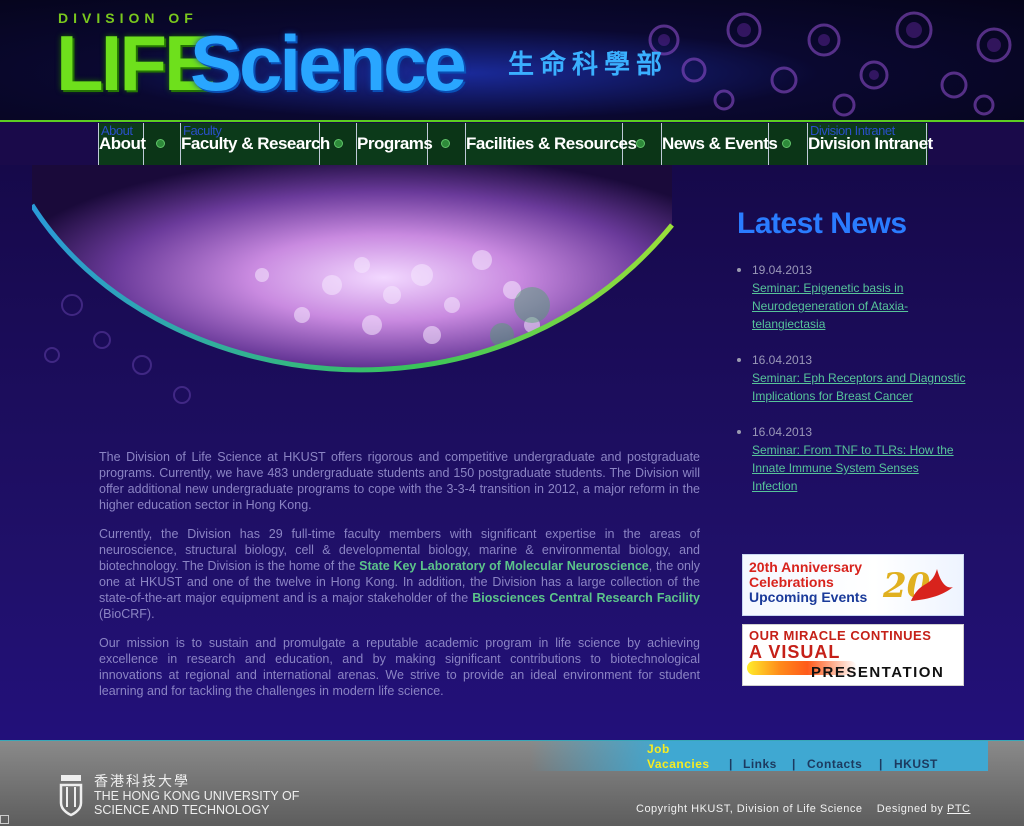  Describe the element at coordinates (795, 652) in the screenshot. I see `miracle-line2: A VISUAL` at that location.